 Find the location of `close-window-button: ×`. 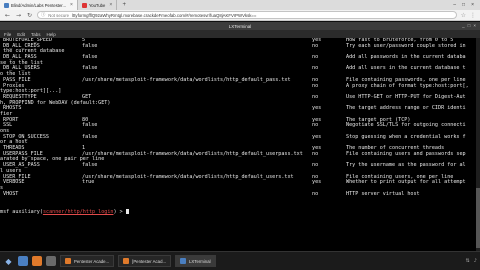

close-window-button: × is located at coordinates (472, 5).